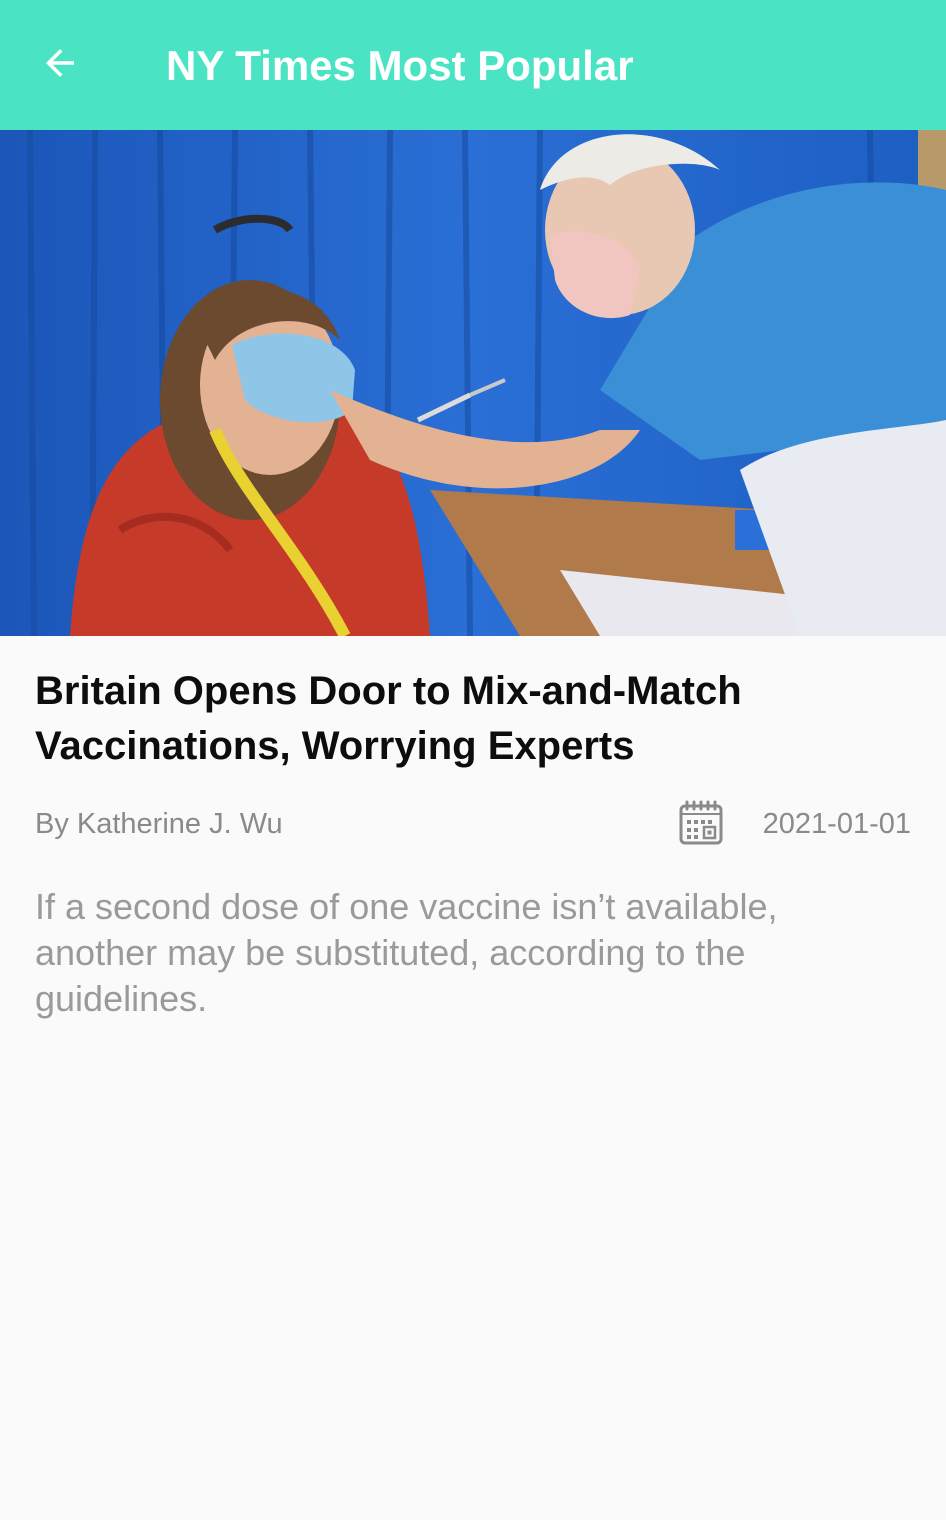  I want to click on back-button, so click(60, 65).